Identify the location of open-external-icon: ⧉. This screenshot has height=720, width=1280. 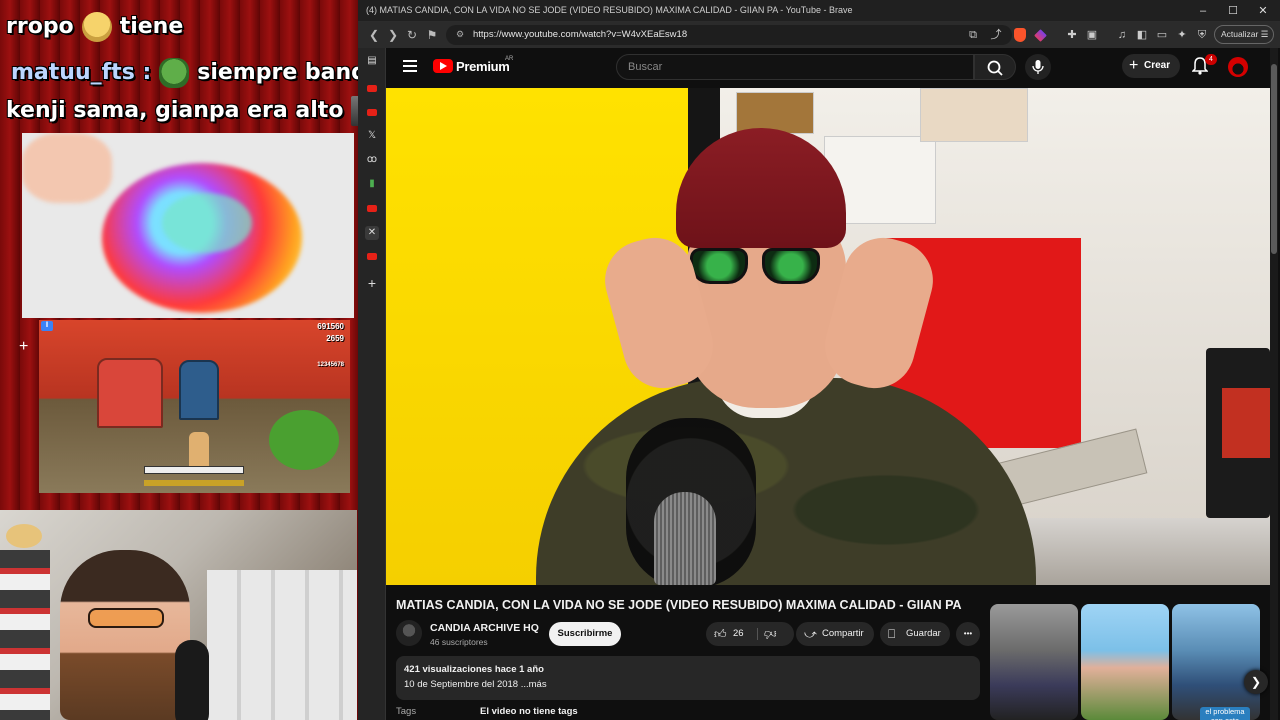
(973, 35).